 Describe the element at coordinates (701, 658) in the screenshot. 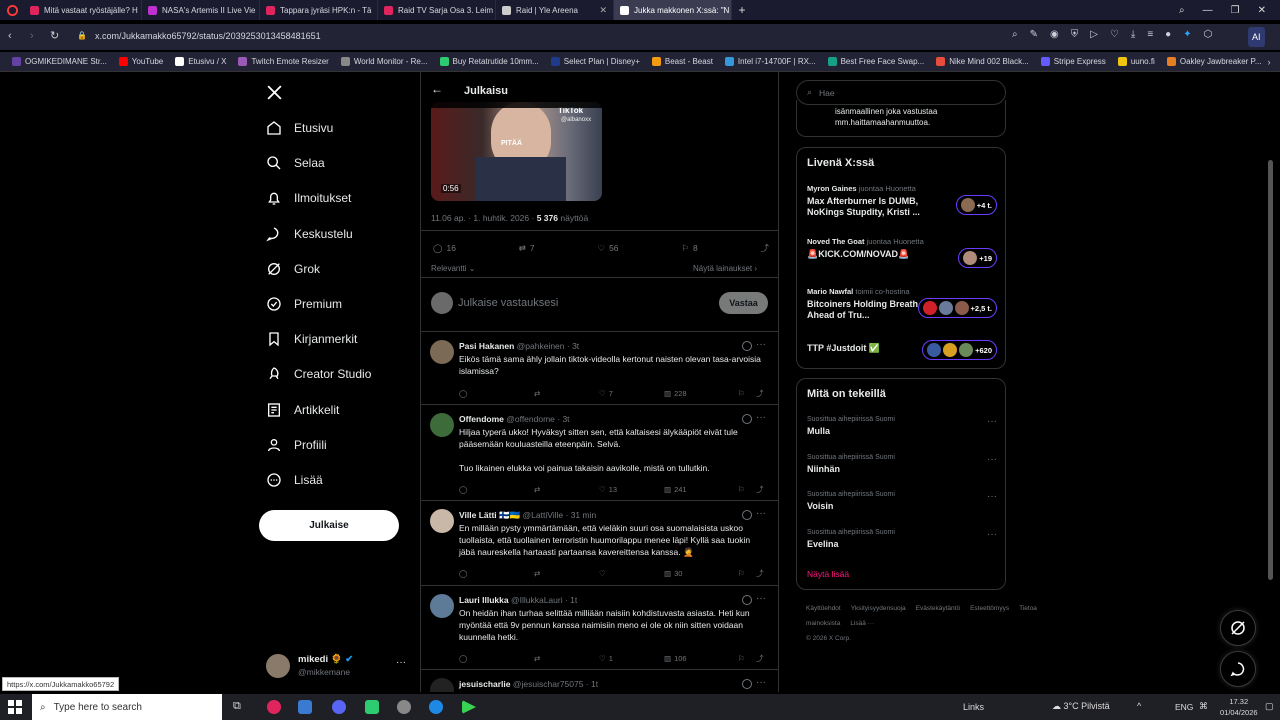

I see `views-action: ▥ 106` at that location.